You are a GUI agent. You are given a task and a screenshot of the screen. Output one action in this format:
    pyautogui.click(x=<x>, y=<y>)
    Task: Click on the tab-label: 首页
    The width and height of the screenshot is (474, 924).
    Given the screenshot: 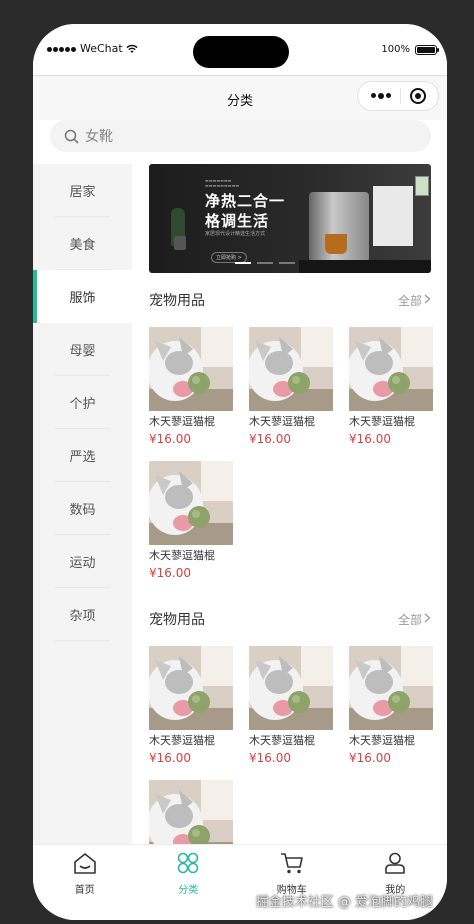 What is the action you would take?
    pyautogui.click(x=84, y=890)
    